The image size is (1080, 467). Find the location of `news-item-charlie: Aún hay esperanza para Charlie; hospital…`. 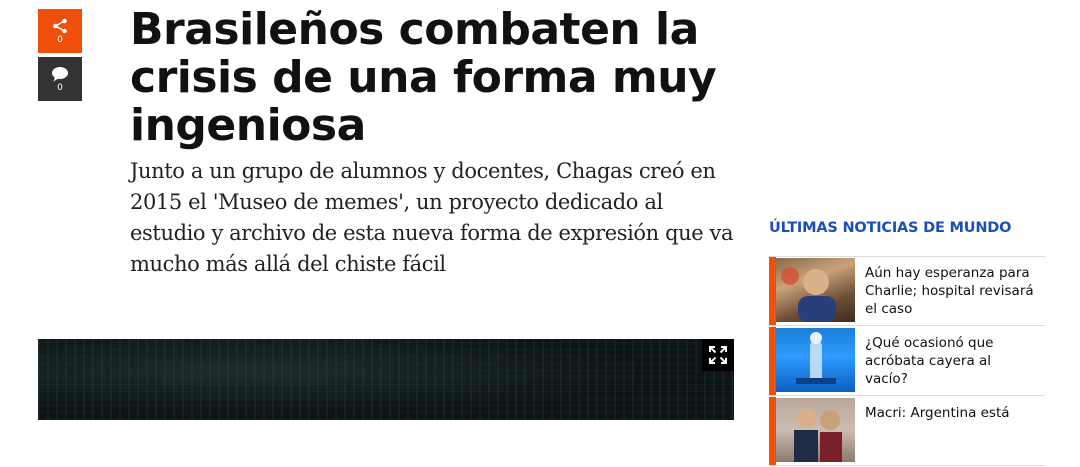

news-item-charlie: Aún hay esperanza para Charlie; hospital… is located at coordinates (907, 291).